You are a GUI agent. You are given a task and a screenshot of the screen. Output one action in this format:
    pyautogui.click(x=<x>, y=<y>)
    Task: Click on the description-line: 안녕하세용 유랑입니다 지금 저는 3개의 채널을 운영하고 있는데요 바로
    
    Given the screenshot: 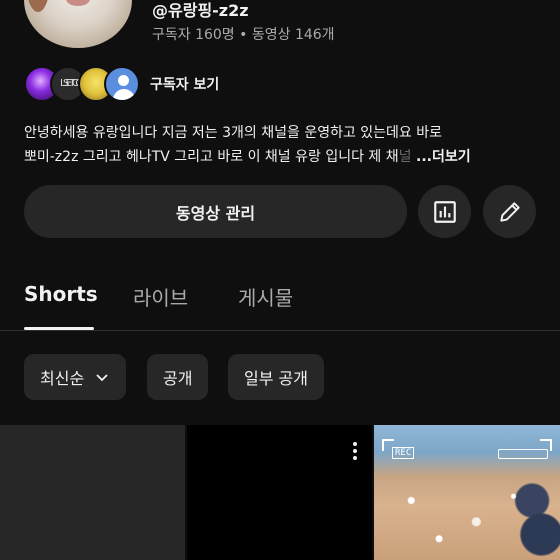 What is the action you would take?
    pyautogui.click(x=233, y=133)
    